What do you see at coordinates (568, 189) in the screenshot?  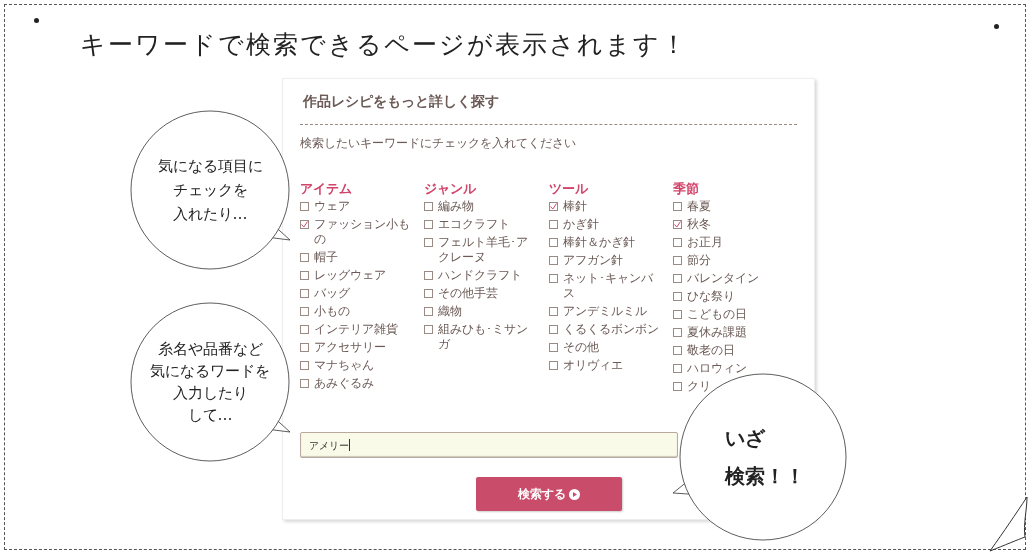 I see `column-heading: ツール` at bounding box center [568, 189].